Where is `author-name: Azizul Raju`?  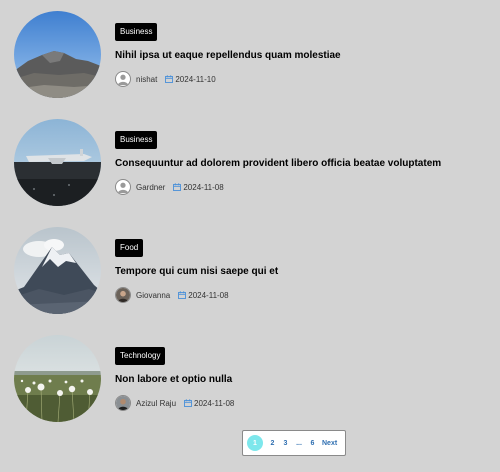 author-name: Azizul Raju is located at coordinates (156, 403).